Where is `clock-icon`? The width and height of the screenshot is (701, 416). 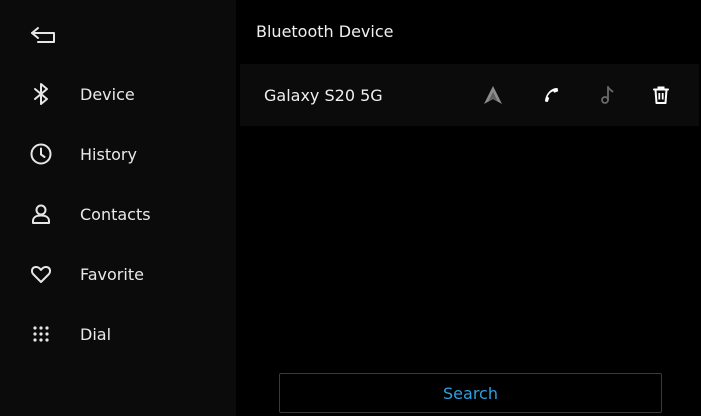
clock-icon is located at coordinates (41, 154).